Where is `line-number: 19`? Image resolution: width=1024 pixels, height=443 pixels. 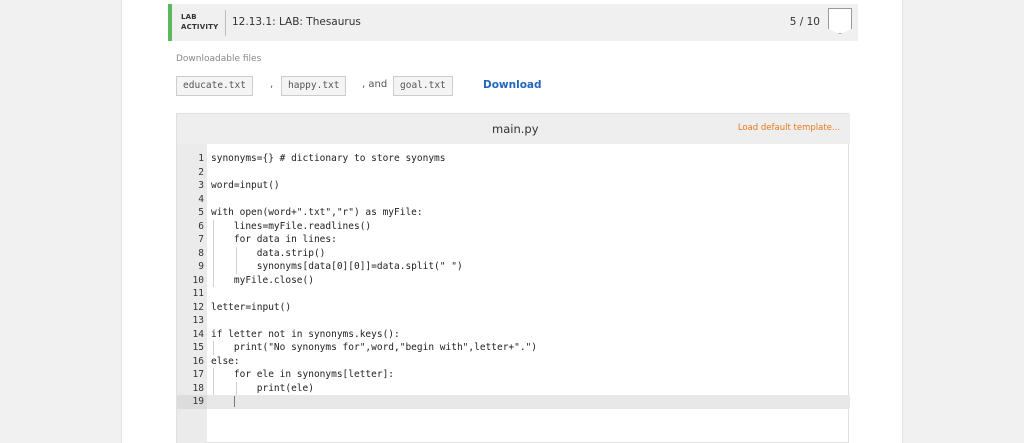 line-number: 19 is located at coordinates (198, 401).